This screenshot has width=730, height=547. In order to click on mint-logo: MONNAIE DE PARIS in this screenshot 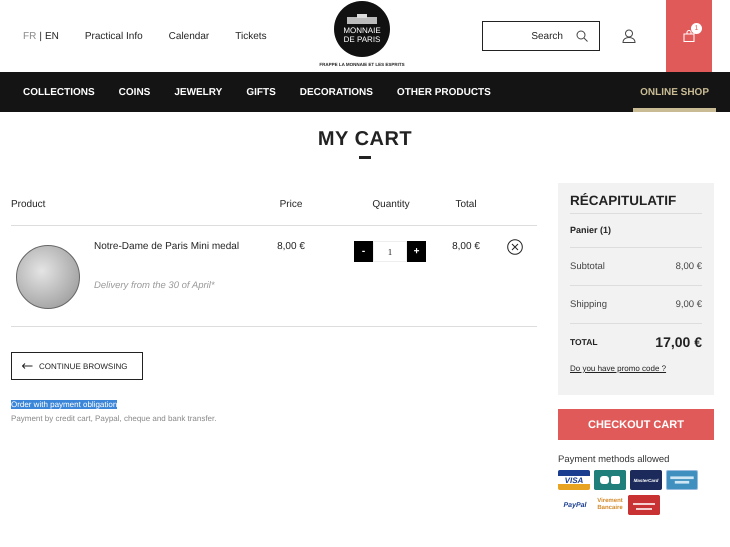, I will do `click(362, 29)`.